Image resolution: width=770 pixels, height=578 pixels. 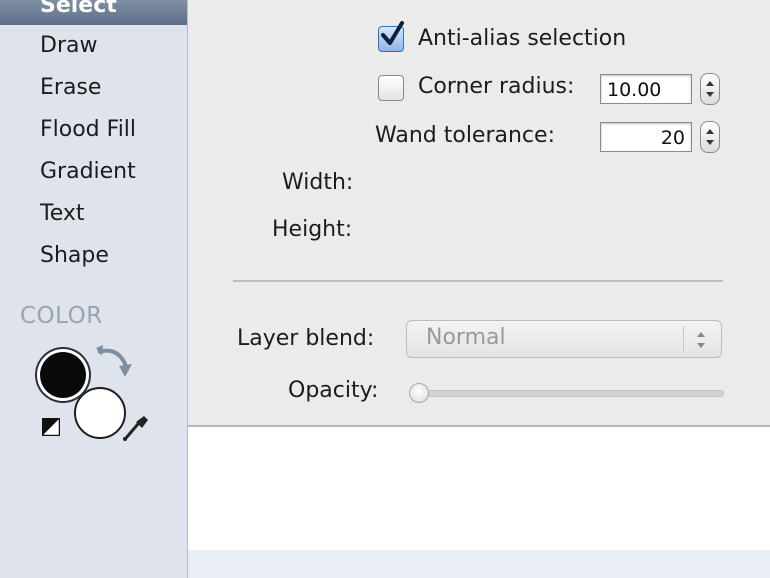 I want to click on tool-item-select: Select, so click(x=93, y=12).